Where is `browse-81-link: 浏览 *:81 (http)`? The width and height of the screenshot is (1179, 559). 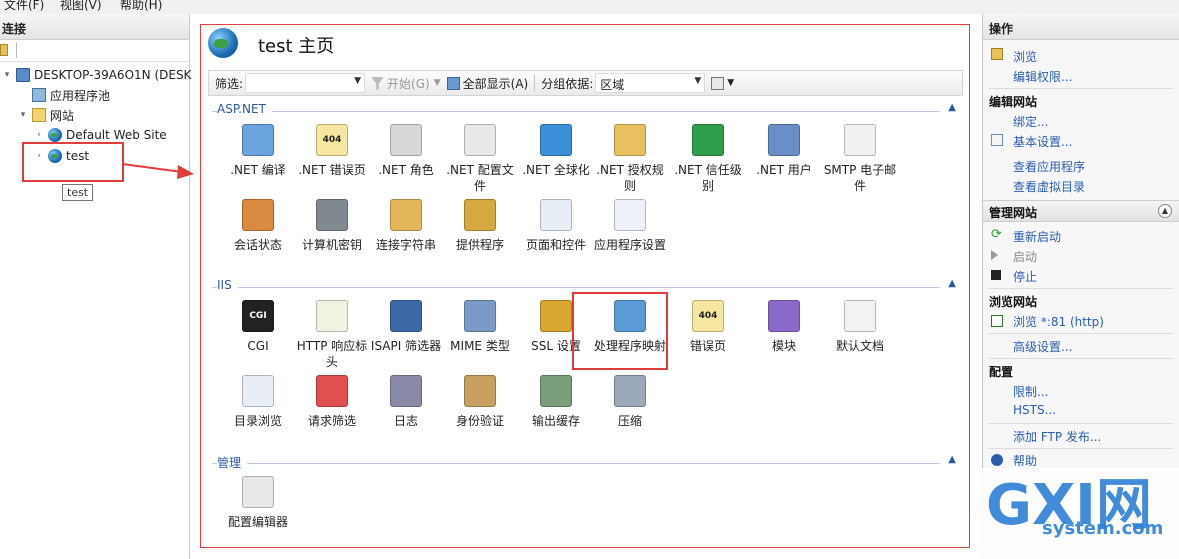
browse-81-link: 浏览 *:81 (http) is located at coordinates (1058, 321).